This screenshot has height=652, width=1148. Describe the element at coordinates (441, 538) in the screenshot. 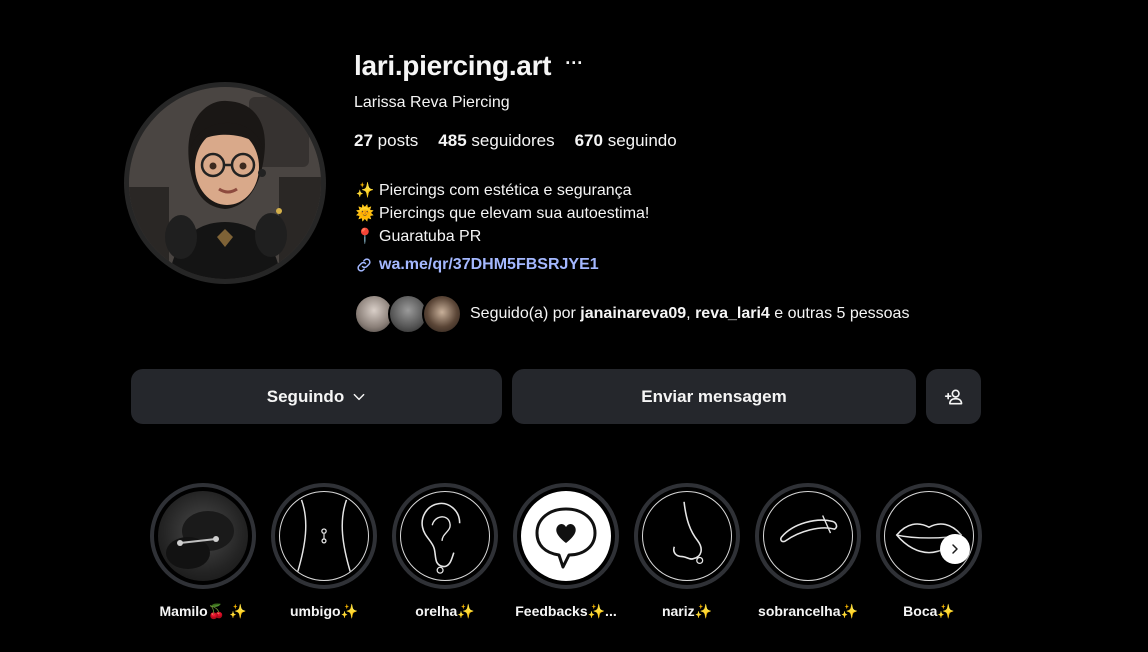

I see `ear-drawing` at that location.